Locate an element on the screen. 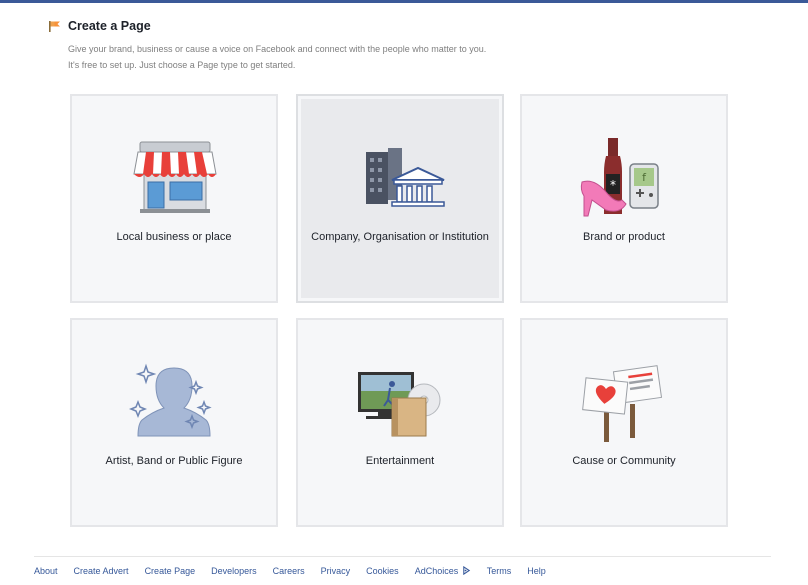 The width and height of the screenshot is (808, 585). flag-icon is located at coordinates (54, 26).